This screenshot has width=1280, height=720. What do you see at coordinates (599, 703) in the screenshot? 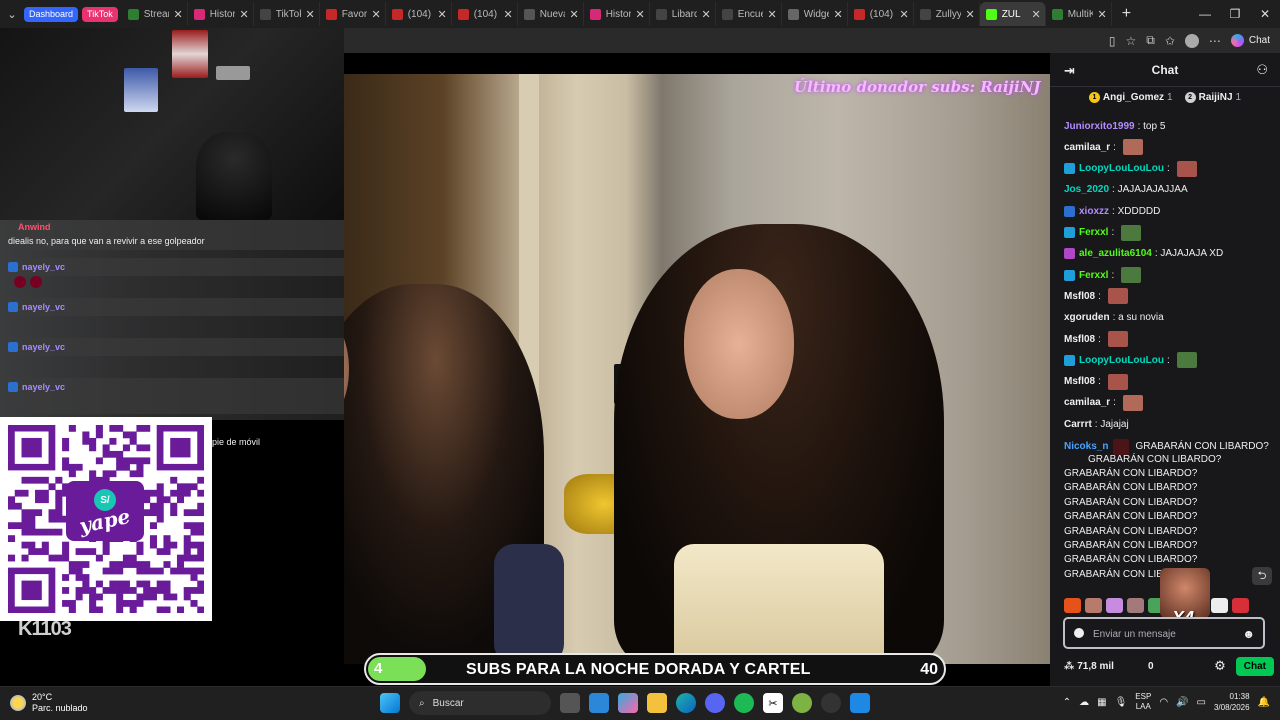
I see `notes-app-icon` at bounding box center [599, 703].